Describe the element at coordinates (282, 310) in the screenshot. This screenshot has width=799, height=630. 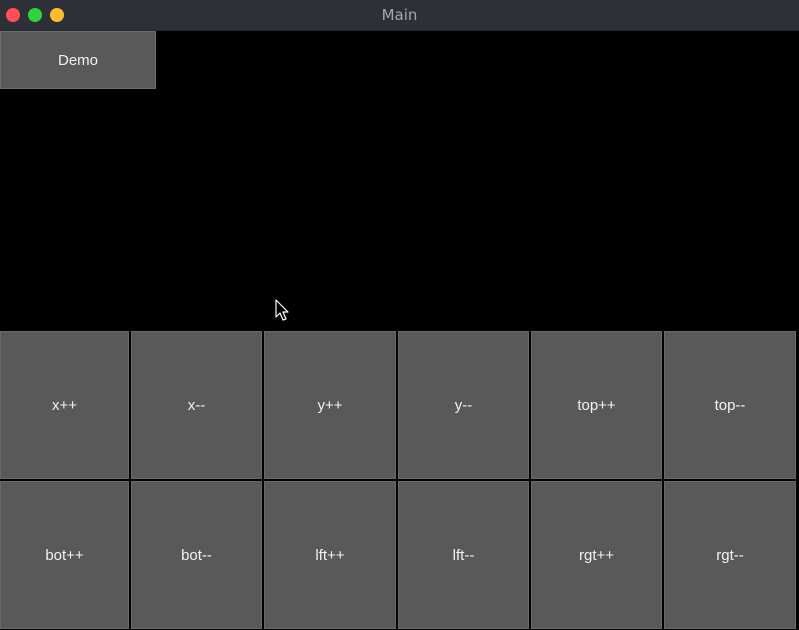
I see `arrow-cursor-icon` at that location.